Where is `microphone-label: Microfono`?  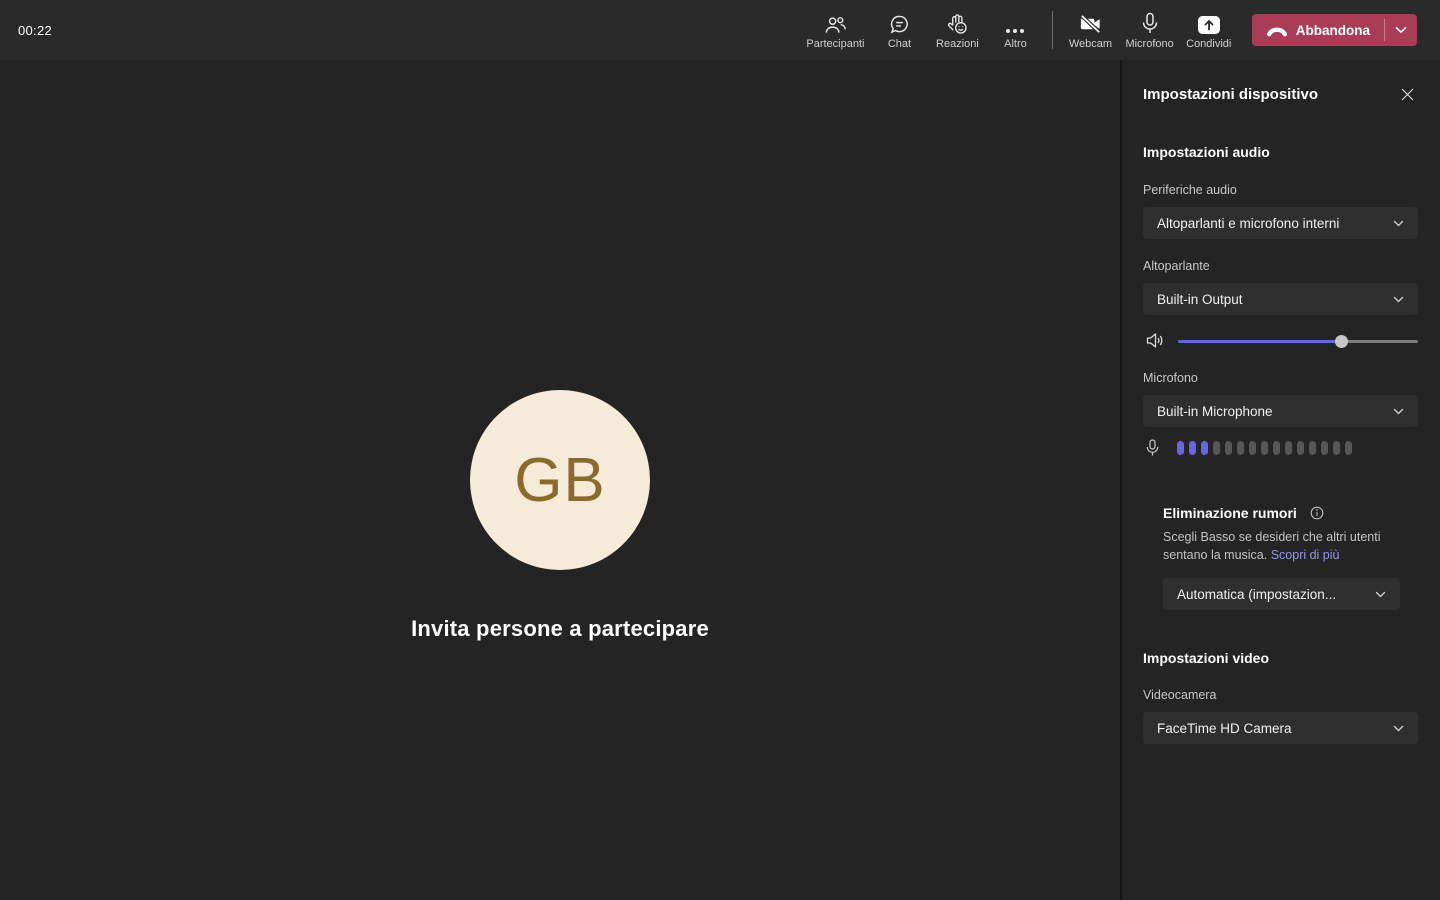 microphone-label: Microfono is located at coordinates (1170, 378).